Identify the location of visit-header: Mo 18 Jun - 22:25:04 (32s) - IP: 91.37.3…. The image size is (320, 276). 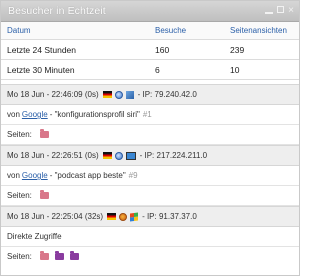
(150, 216).